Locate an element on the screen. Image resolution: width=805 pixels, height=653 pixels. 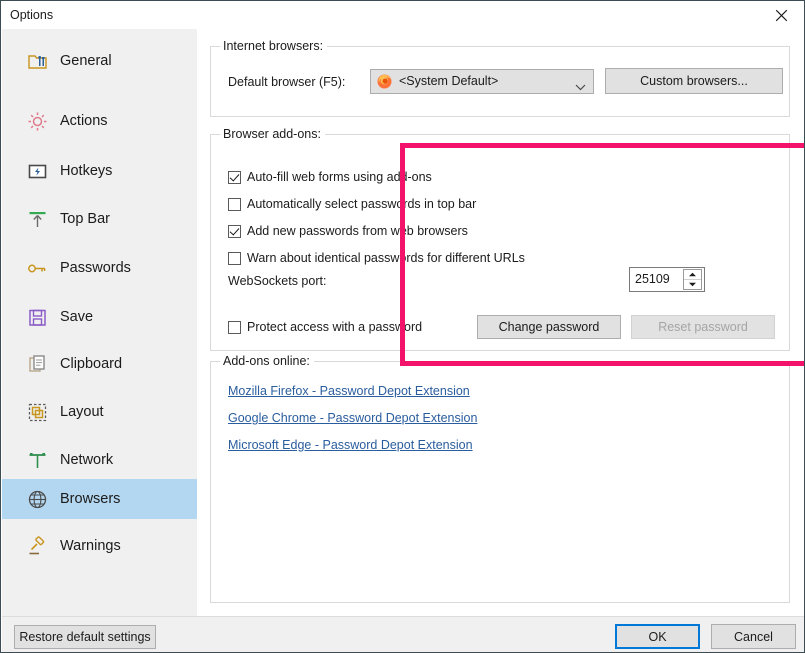
globe-icon is located at coordinates (37, 499).